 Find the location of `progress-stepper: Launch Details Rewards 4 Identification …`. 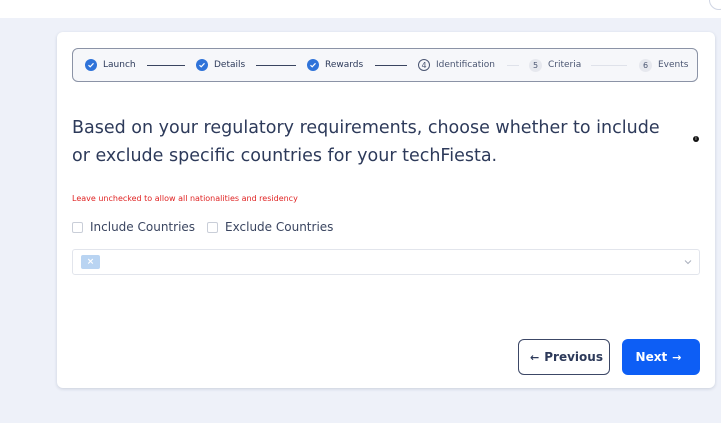

progress-stepper: Launch Details Rewards 4 Identification … is located at coordinates (385, 65).